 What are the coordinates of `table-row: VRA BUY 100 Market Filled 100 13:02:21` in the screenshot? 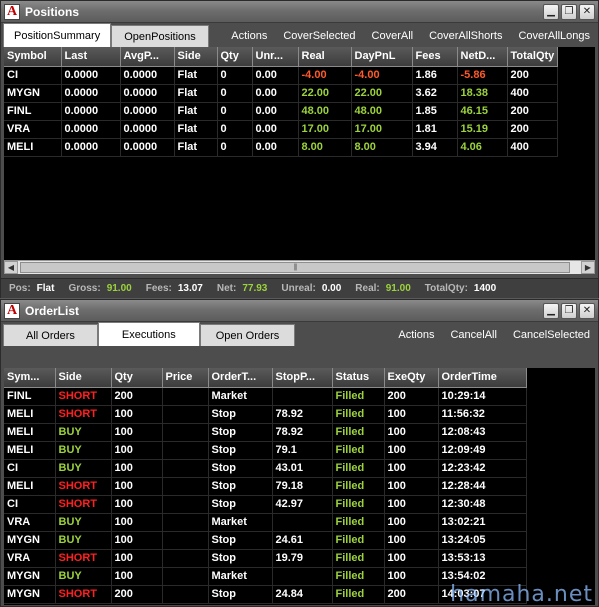 It's located at (265, 522).